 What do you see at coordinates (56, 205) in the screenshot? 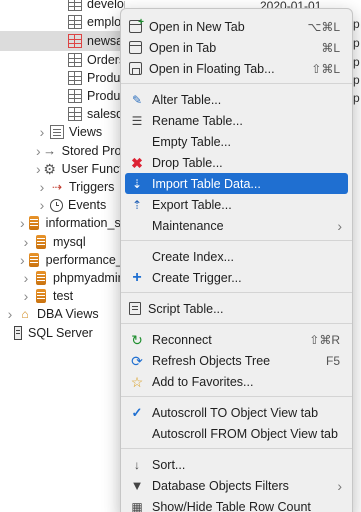
I see `clock-icon` at bounding box center [56, 205].